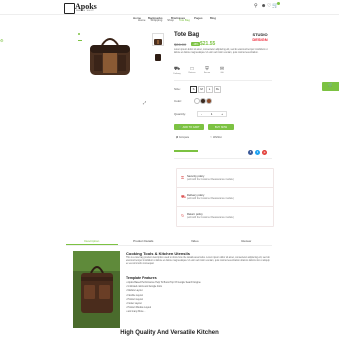 The image size is (339, 339). Describe the element at coordinates (189, 127) in the screenshot. I see `add-to-cart-button: 🛒 ADD TO CART` at that location.